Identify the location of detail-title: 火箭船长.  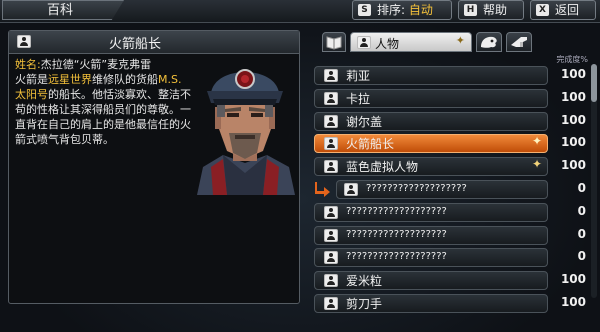
(135, 44).